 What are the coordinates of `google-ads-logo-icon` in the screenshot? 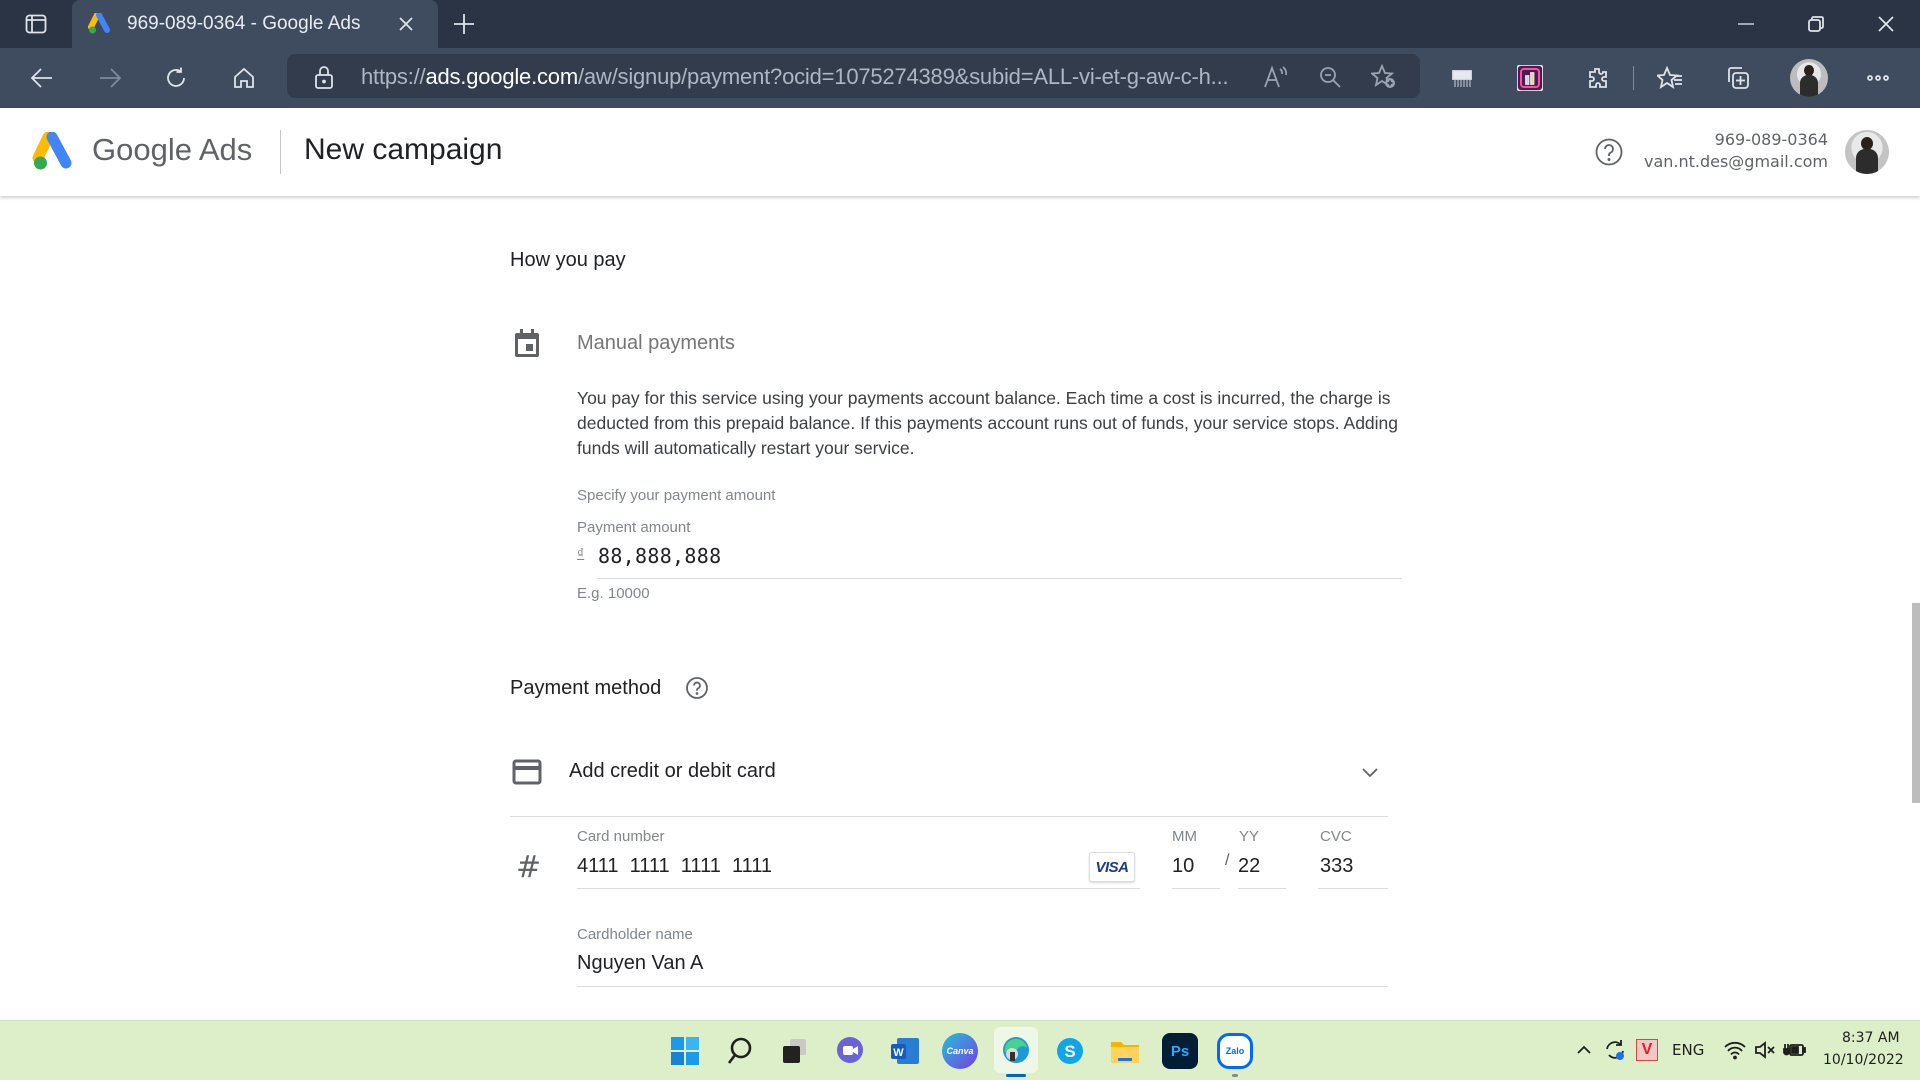 It's located at (53, 154).